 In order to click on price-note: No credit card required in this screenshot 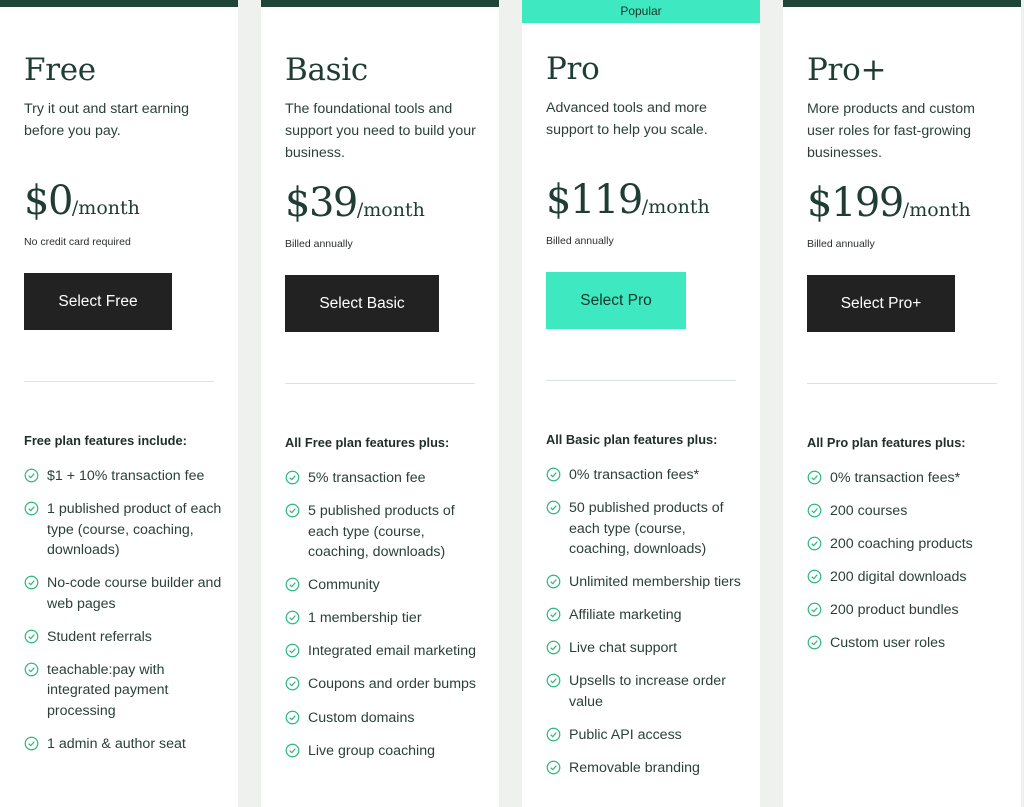, I will do `click(77, 242)`.